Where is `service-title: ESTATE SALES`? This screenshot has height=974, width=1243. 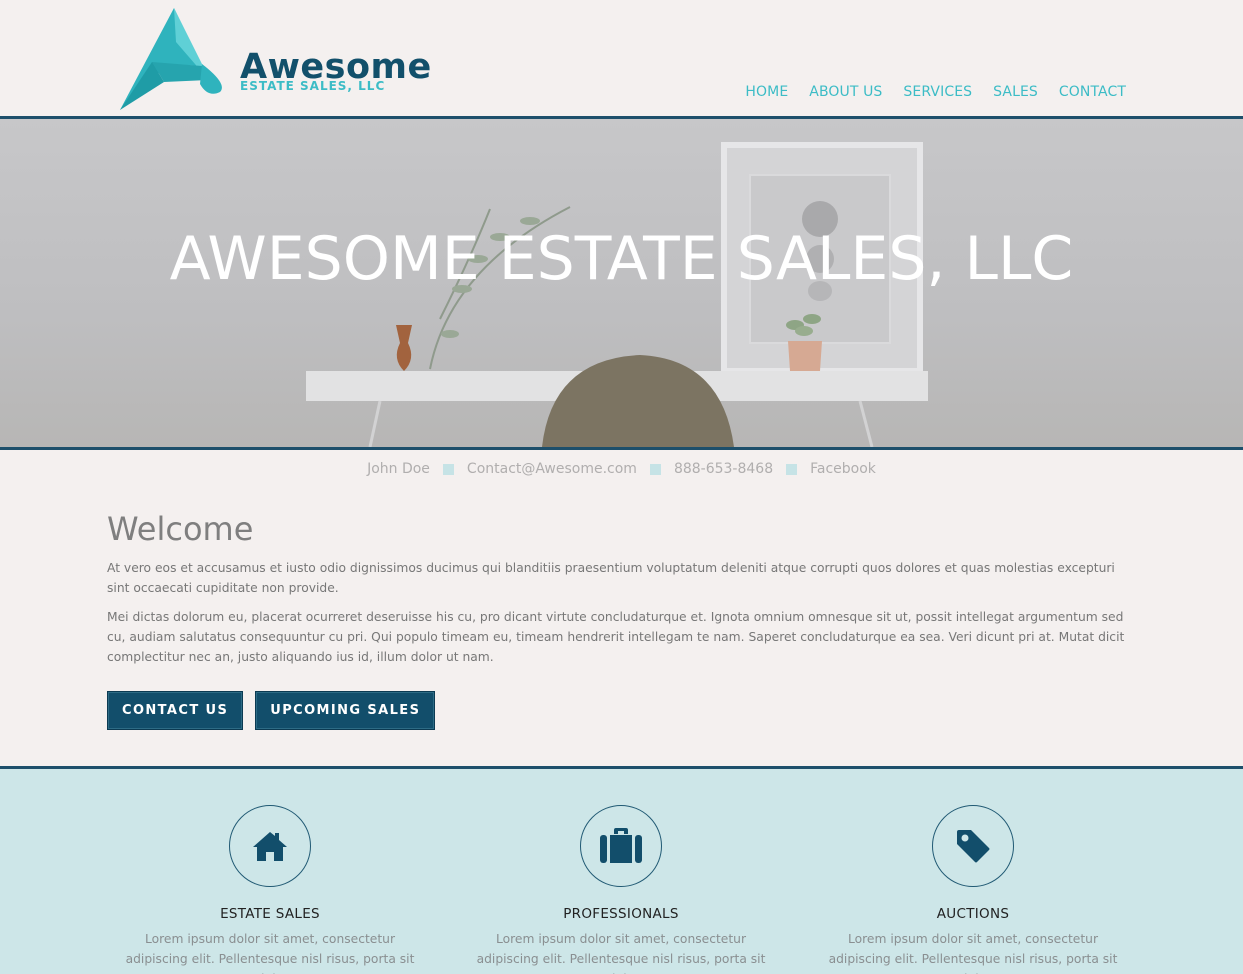
service-title: ESTATE SALES is located at coordinates (270, 914).